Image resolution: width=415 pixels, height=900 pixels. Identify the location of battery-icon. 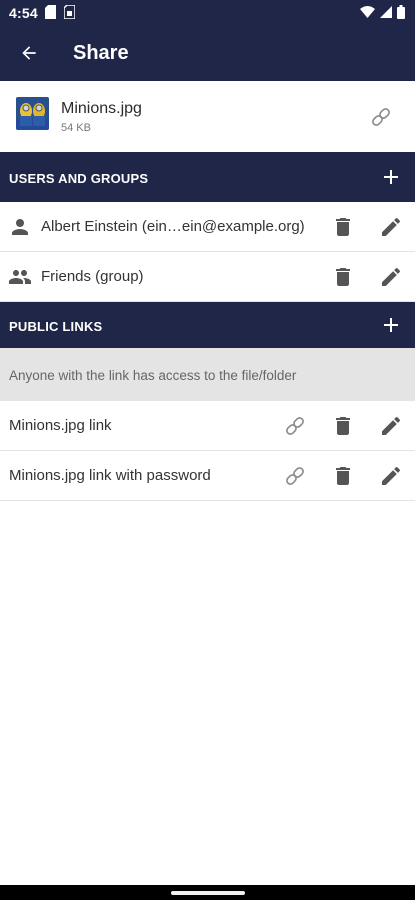
(401, 12).